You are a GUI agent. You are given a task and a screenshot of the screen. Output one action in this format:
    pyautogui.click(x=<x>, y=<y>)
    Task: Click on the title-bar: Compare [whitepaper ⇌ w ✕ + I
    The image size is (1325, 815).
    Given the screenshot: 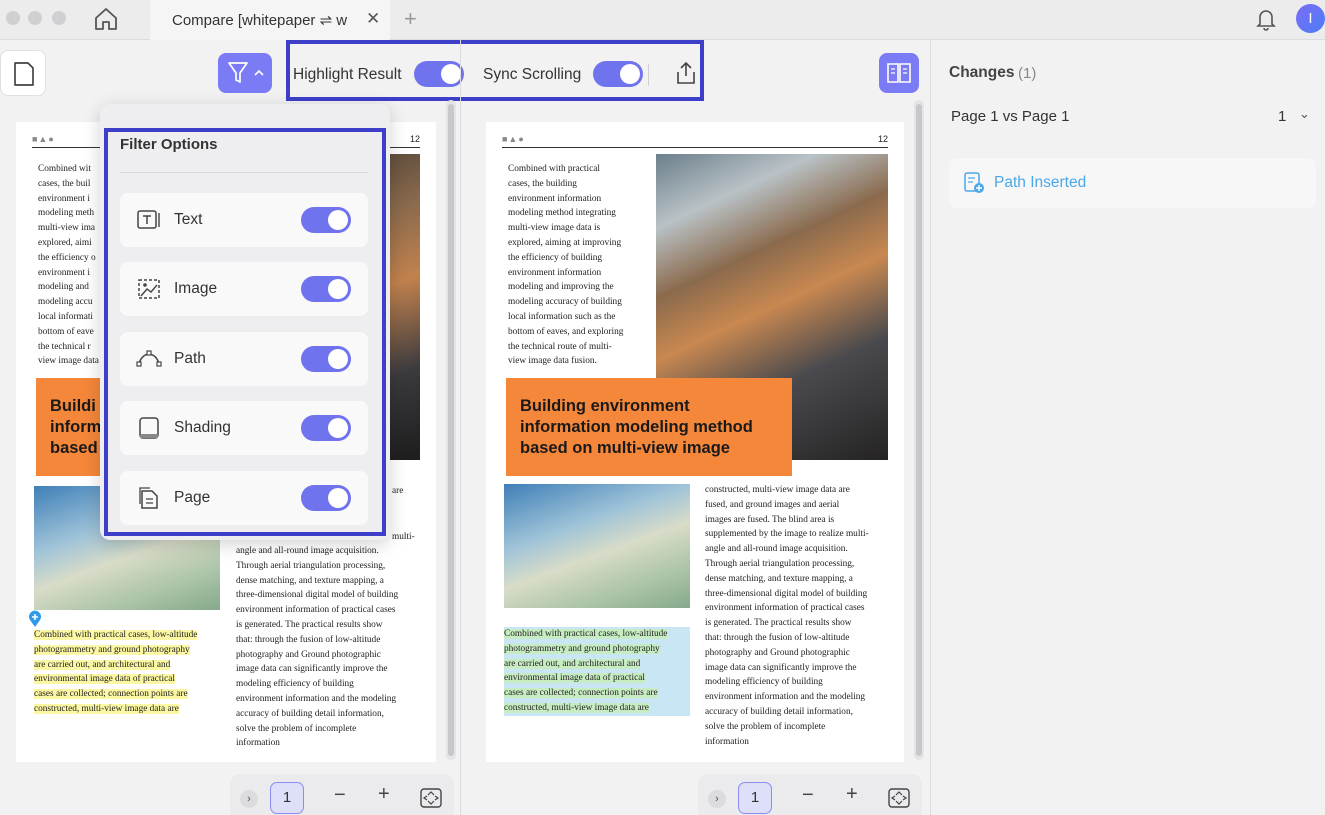 What is the action you would take?
    pyautogui.click(x=662, y=20)
    